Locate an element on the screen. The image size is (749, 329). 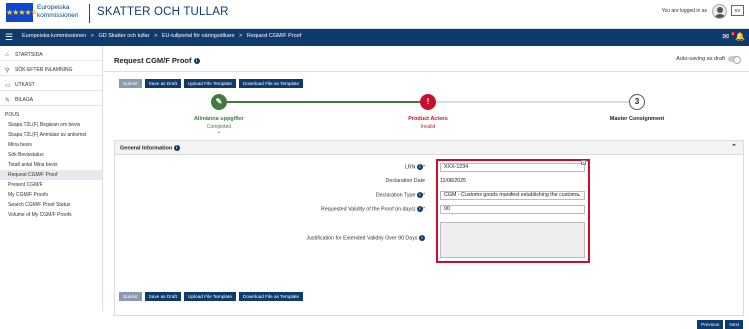
sidebar-item-my-proofs: Mina bevis is located at coordinates (51, 145).